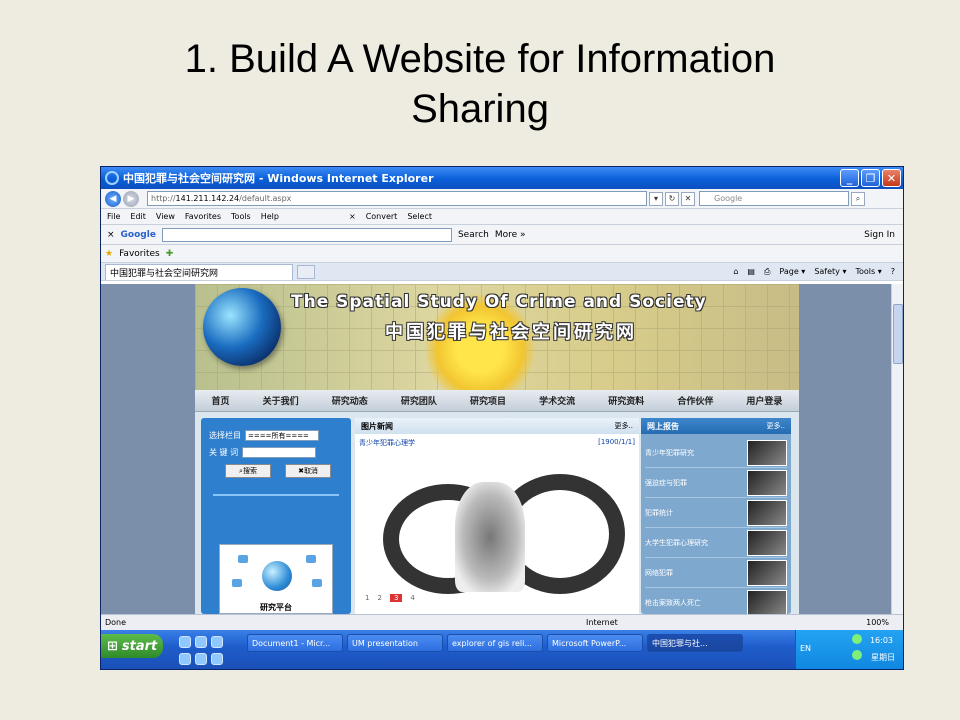  I want to click on help-icon: ?, so click(893, 272).